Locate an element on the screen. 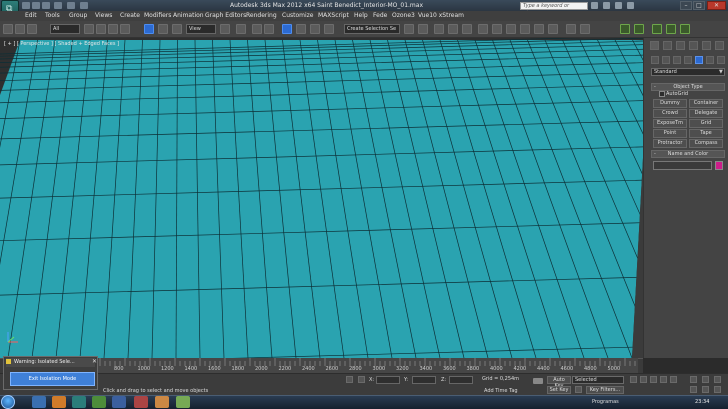 This screenshot has width=728, height=409. select-by-name-icon is located at coordinates (101, 29).